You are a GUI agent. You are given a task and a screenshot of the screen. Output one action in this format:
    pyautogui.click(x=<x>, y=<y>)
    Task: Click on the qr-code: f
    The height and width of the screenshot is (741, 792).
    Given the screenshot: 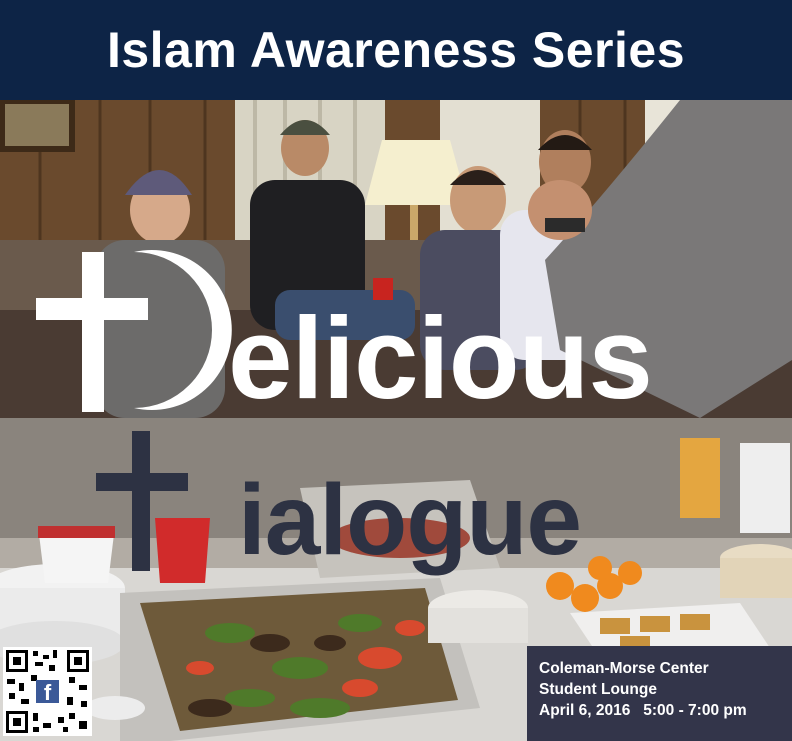 What is the action you would take?
    pyautogui.click(x=47, y=691)
    